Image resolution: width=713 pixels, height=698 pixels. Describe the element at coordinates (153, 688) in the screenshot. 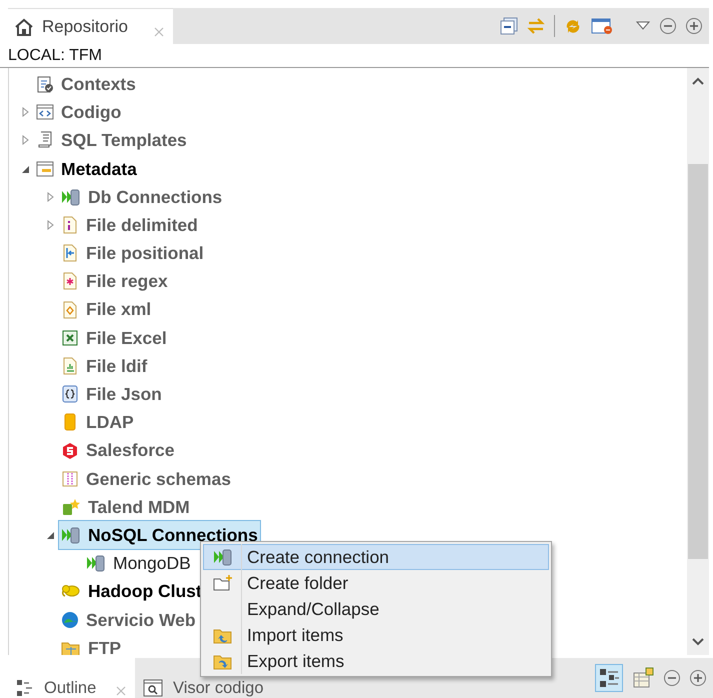

I see `search-window-icon` at that location.